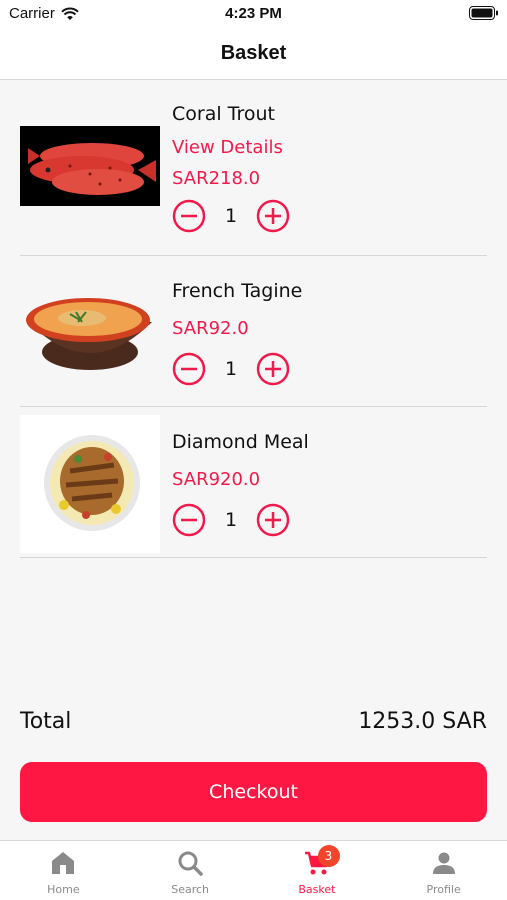  What do you see at coordinates (317, 870) in the screenshot?
I see `tab-basket: 3 Basket` at bounding box center [317, 870].